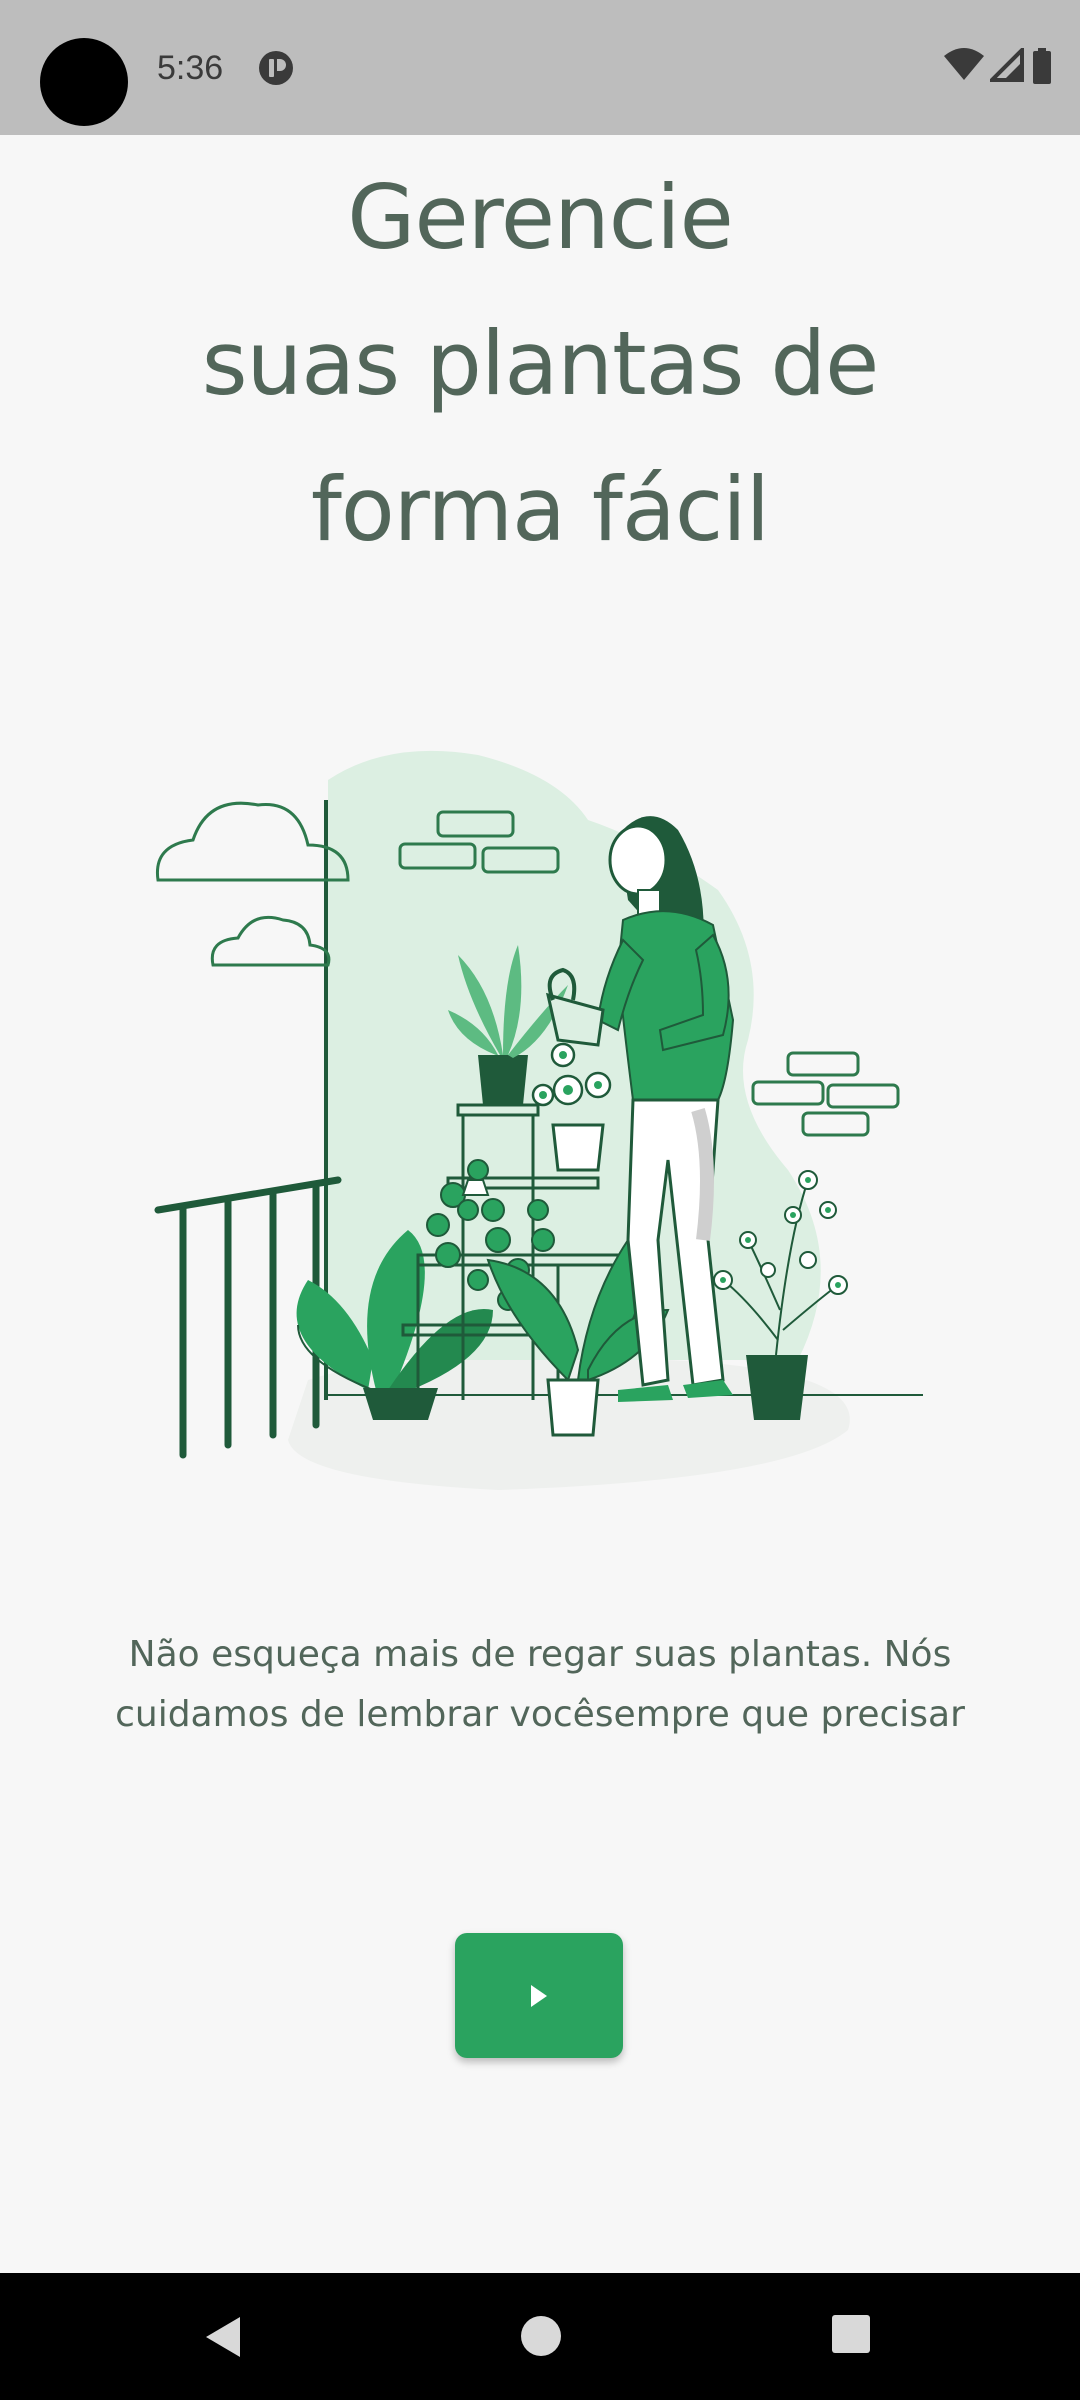 The image size is (1080, 2400). I want to click on signal-icon, so click(1007, 65).